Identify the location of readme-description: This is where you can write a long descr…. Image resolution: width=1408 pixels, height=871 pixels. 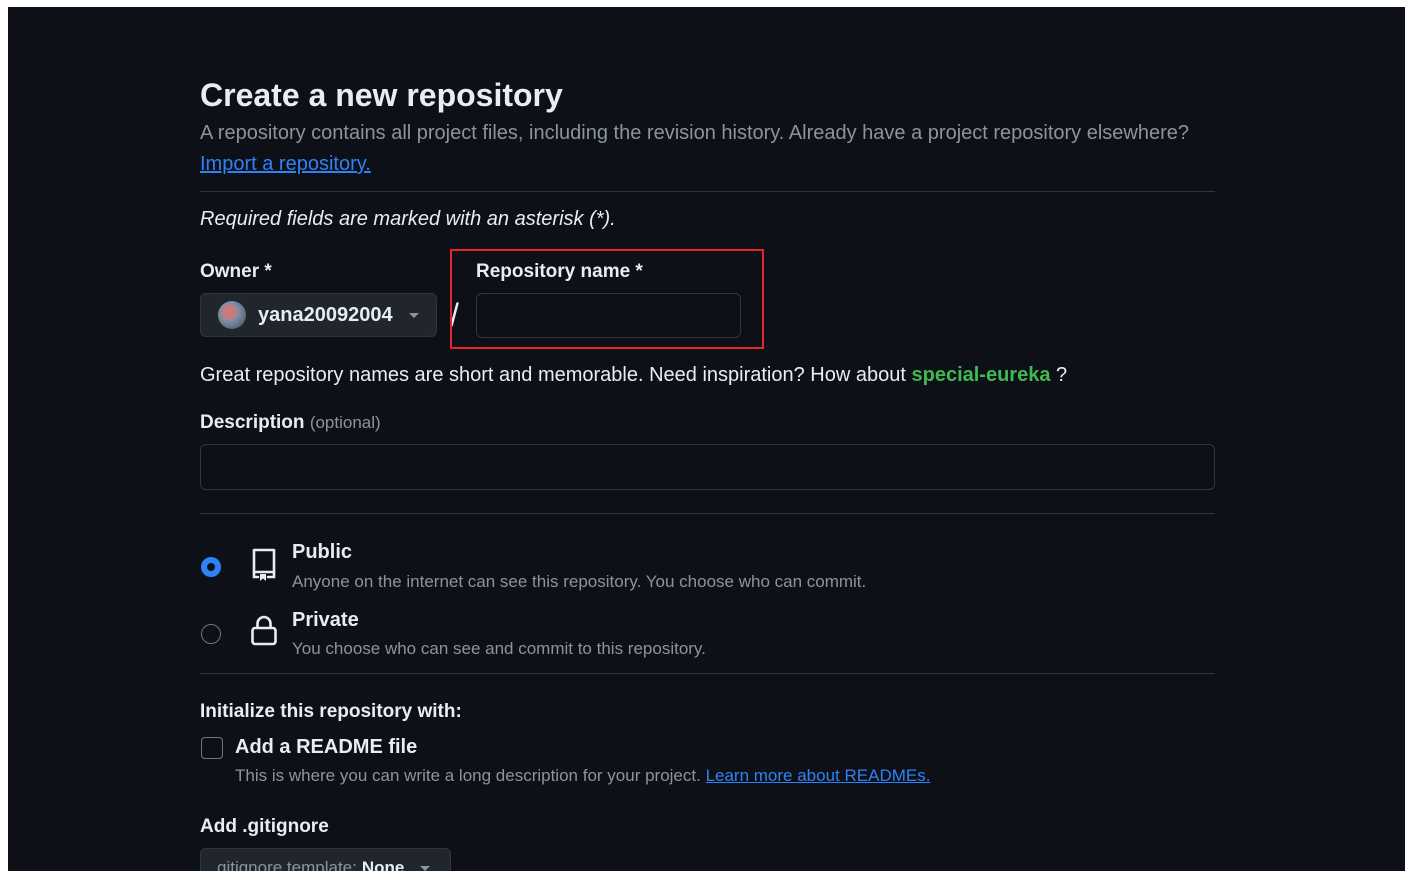
(582, 776).